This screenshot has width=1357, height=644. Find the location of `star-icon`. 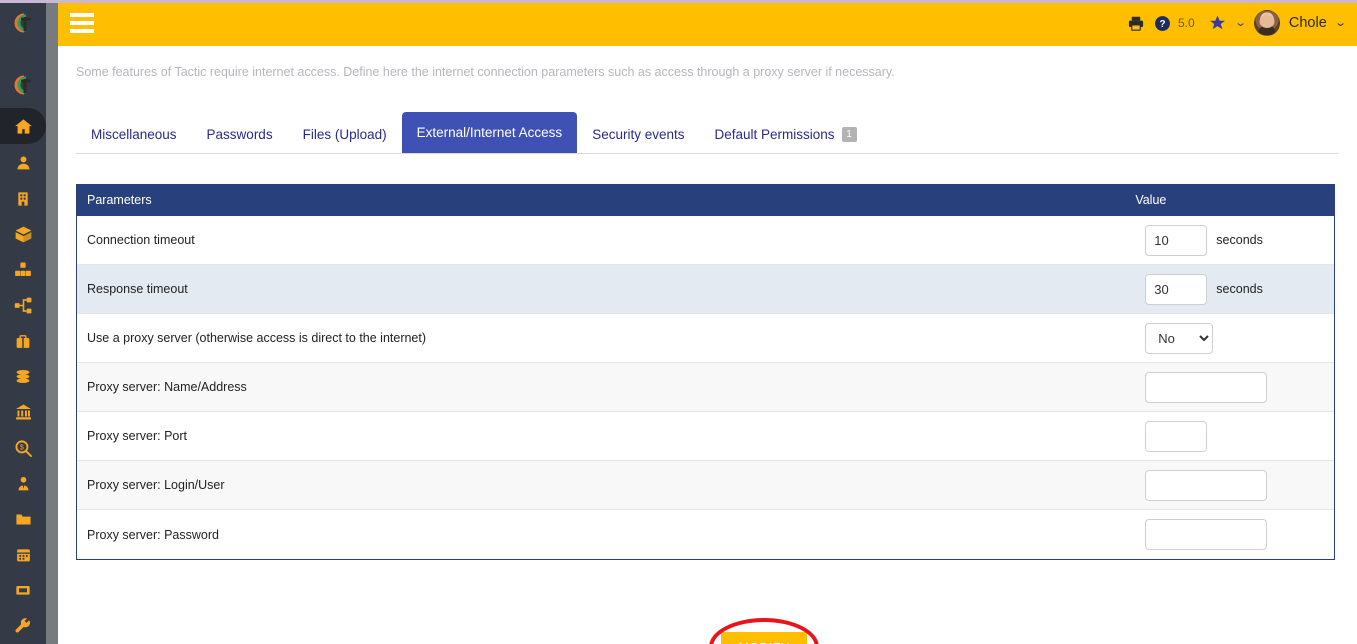

star-icon is located at coordinates (1217, 23).